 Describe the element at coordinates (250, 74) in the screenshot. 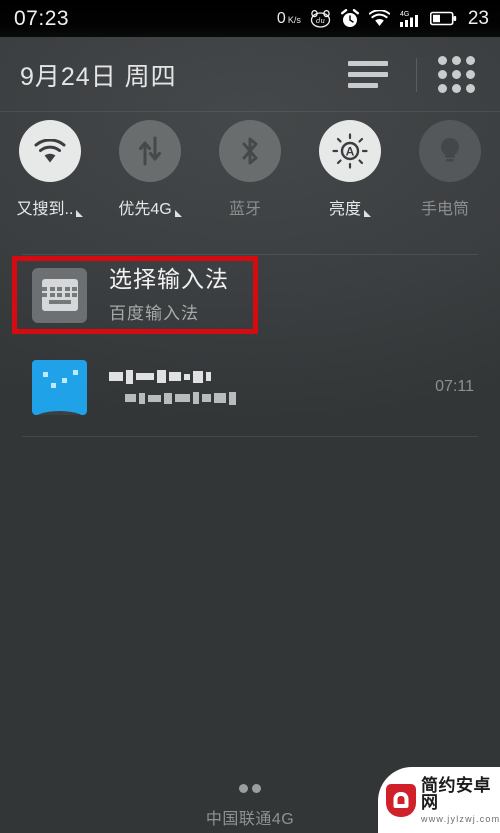

I see `shade-header: 9月24日 周四` at that location.